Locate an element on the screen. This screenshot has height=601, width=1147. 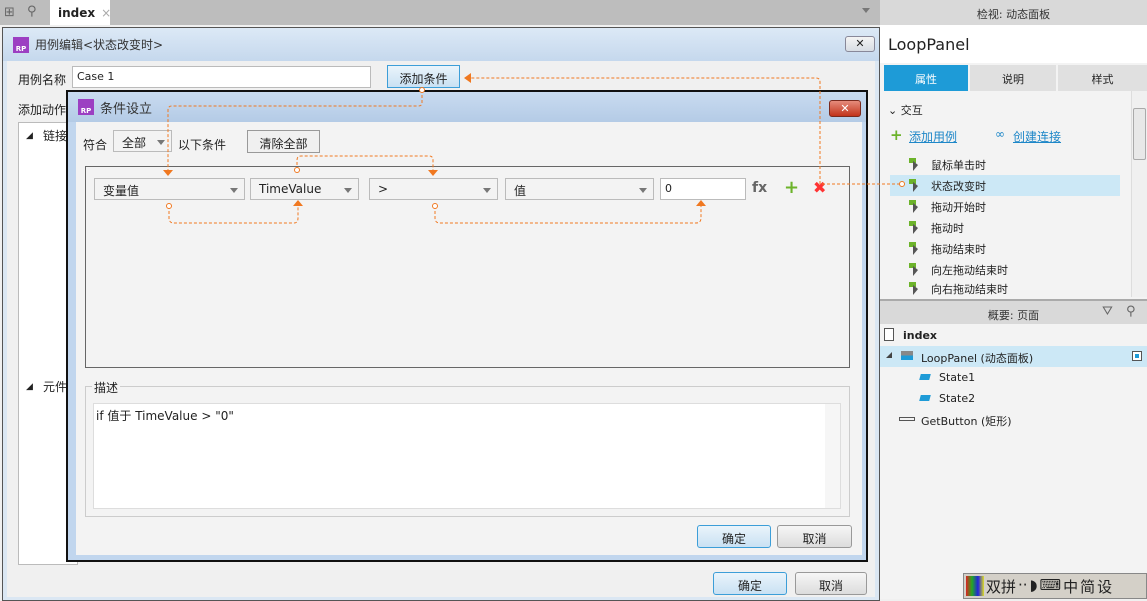
connector-variable-operator is located at coordinates (365, 162).